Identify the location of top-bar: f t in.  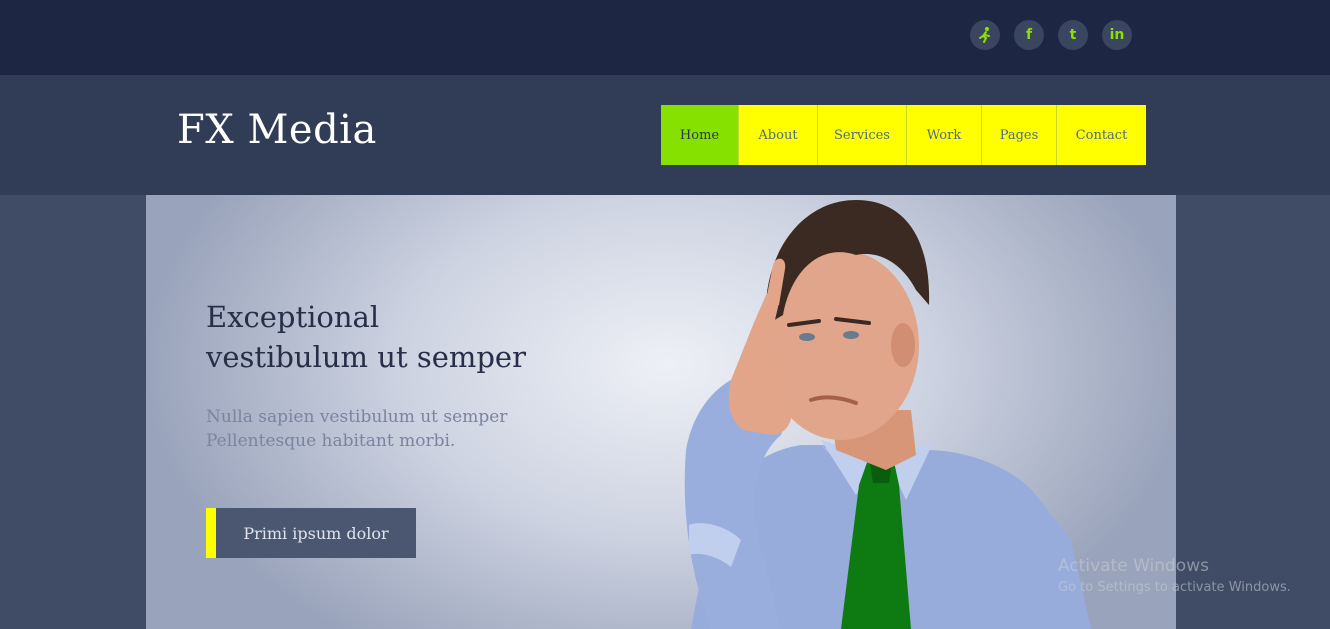
(665, 37).